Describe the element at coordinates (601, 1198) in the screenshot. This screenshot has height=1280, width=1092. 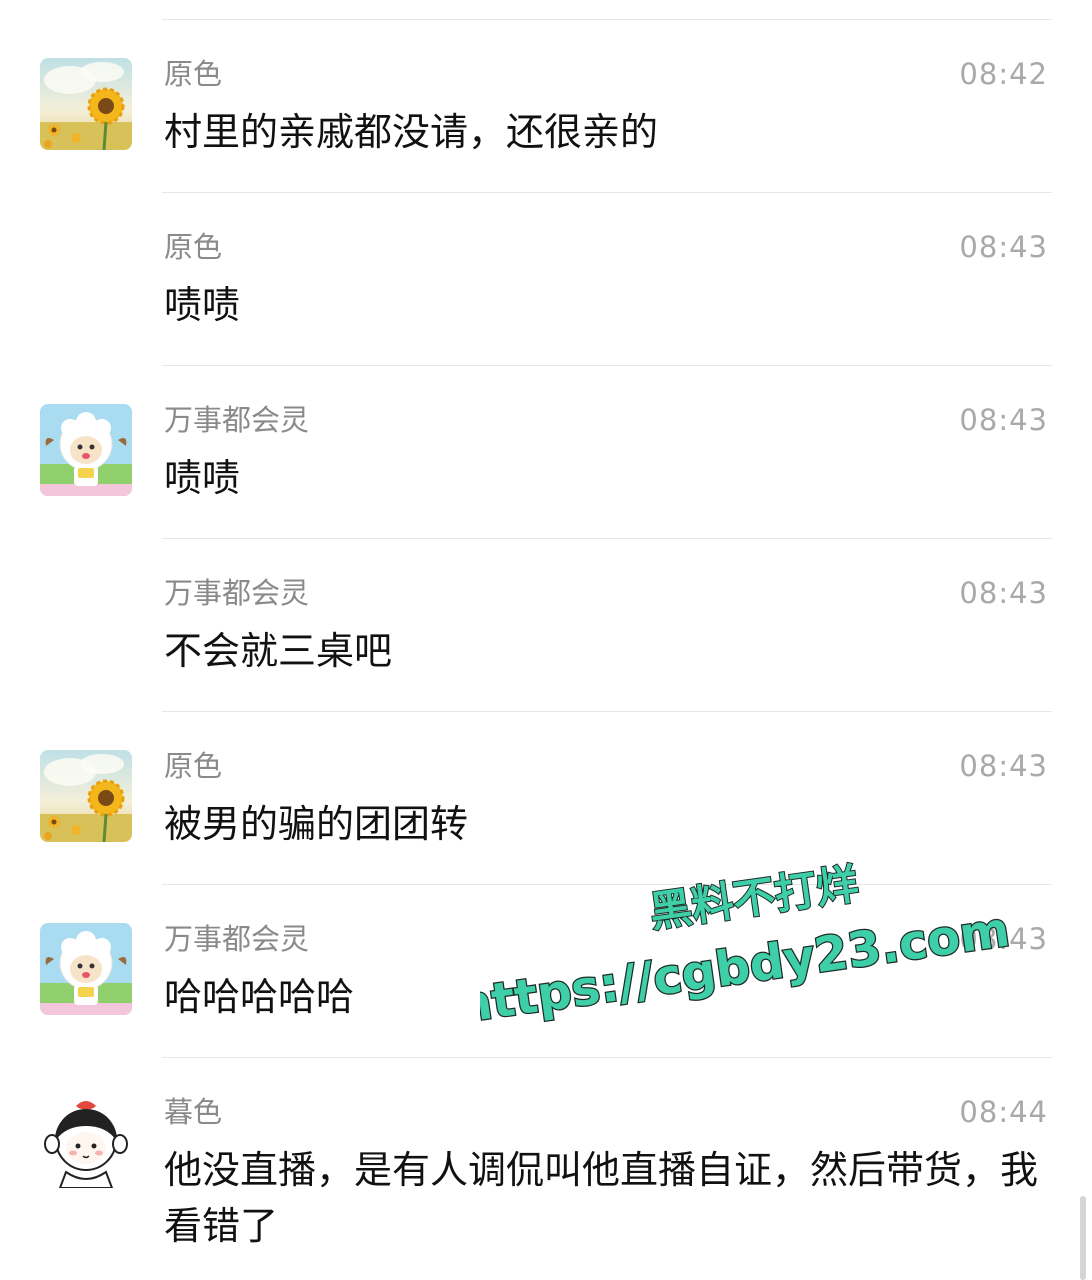
I see `message-text: 他没直播，是有人调侃叫他直播自证，然后带货，我看错了` at that location.